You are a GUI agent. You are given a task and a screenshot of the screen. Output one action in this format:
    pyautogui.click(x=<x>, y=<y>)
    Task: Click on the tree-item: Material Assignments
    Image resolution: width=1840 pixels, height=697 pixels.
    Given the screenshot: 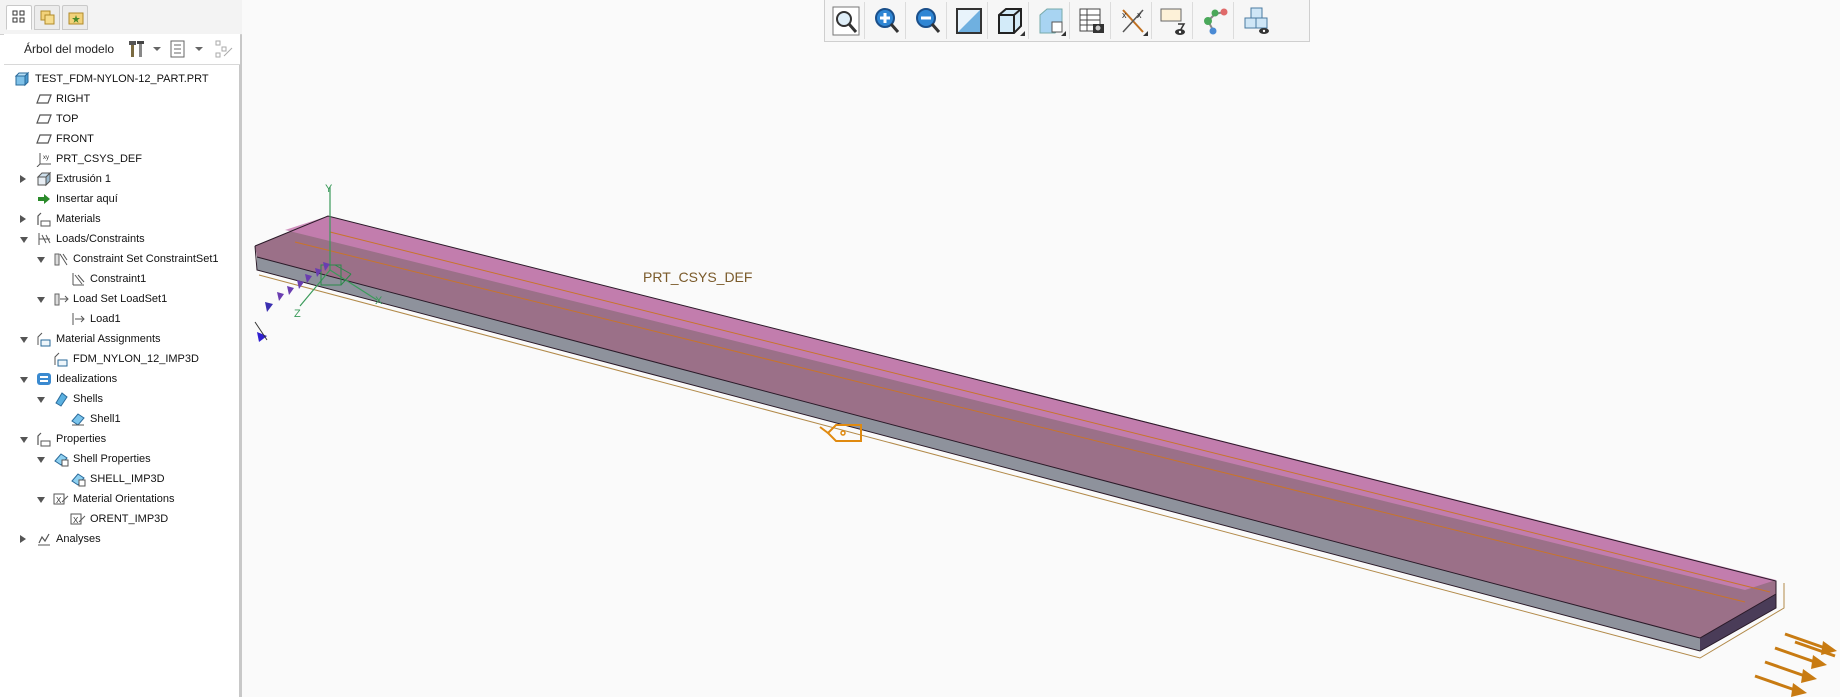 What is the action you would take?
    pyautogui.click(x=122, y=339)
    